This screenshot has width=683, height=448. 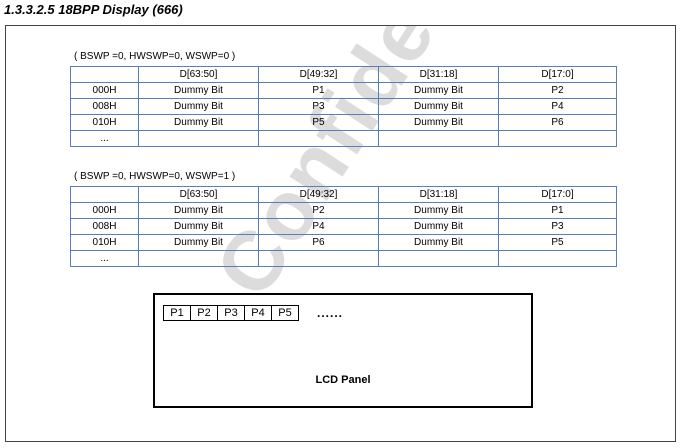 I want to click on table-row: 010H Dummy Bit P5 Dummy Bit P6, so click(x=343, y=122).